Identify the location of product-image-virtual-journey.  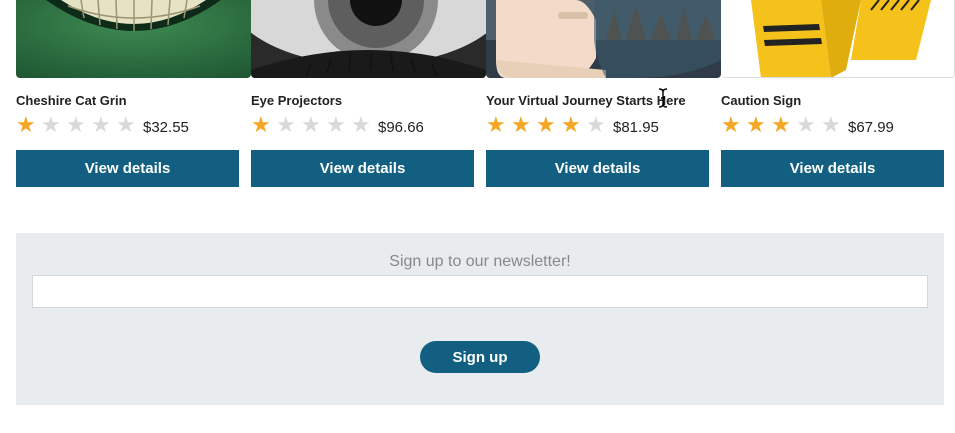
(603, 39).